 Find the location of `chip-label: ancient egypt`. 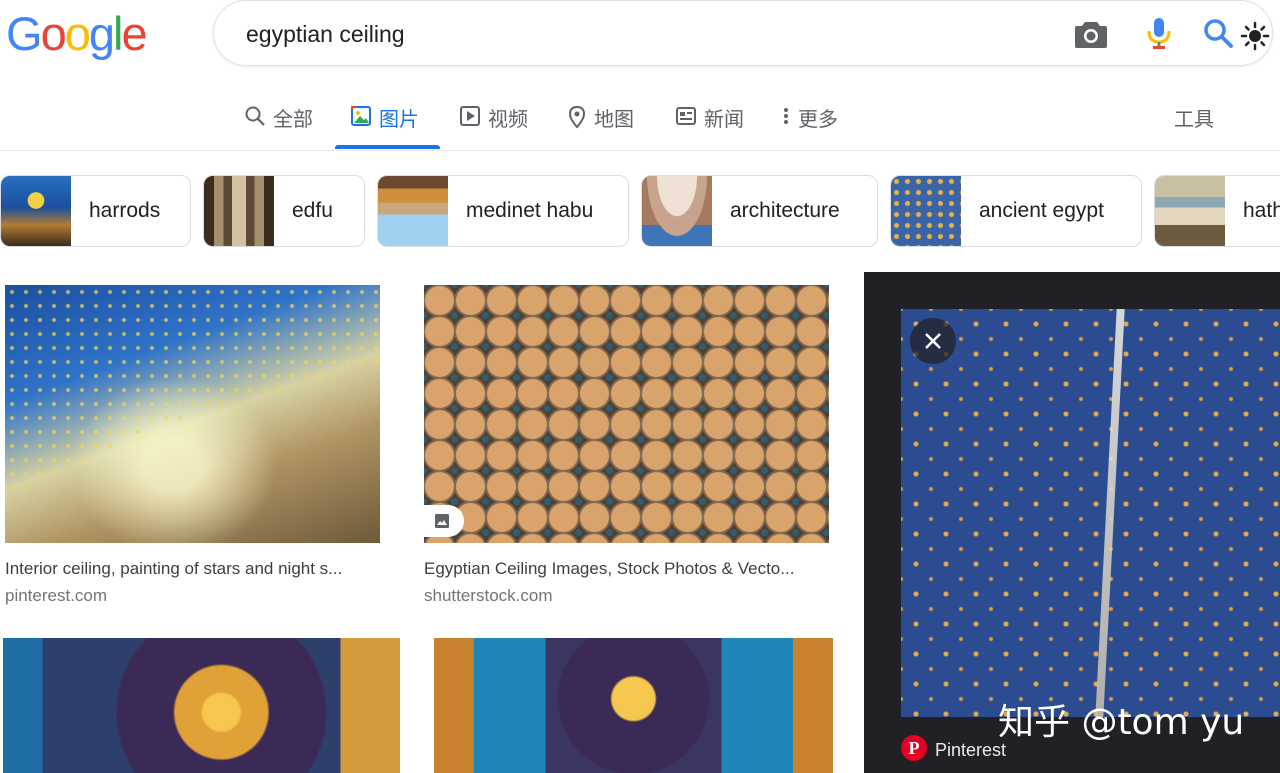

chip-label: ancient egypt is located at coordinates (1041, 210).